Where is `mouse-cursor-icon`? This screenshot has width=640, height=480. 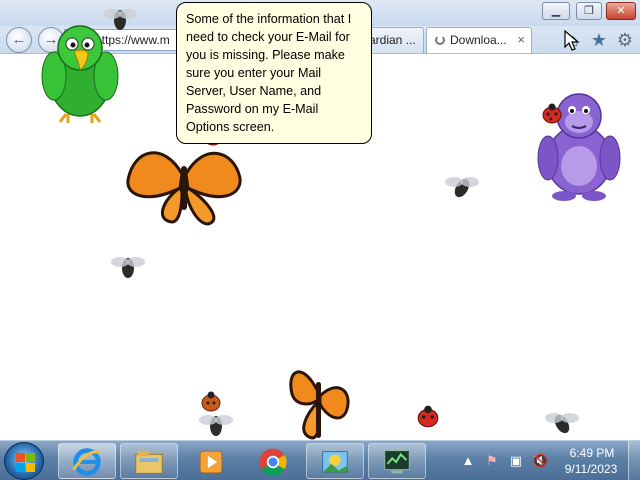
mouse-cursor-icon is located at coordinates (572, 40).